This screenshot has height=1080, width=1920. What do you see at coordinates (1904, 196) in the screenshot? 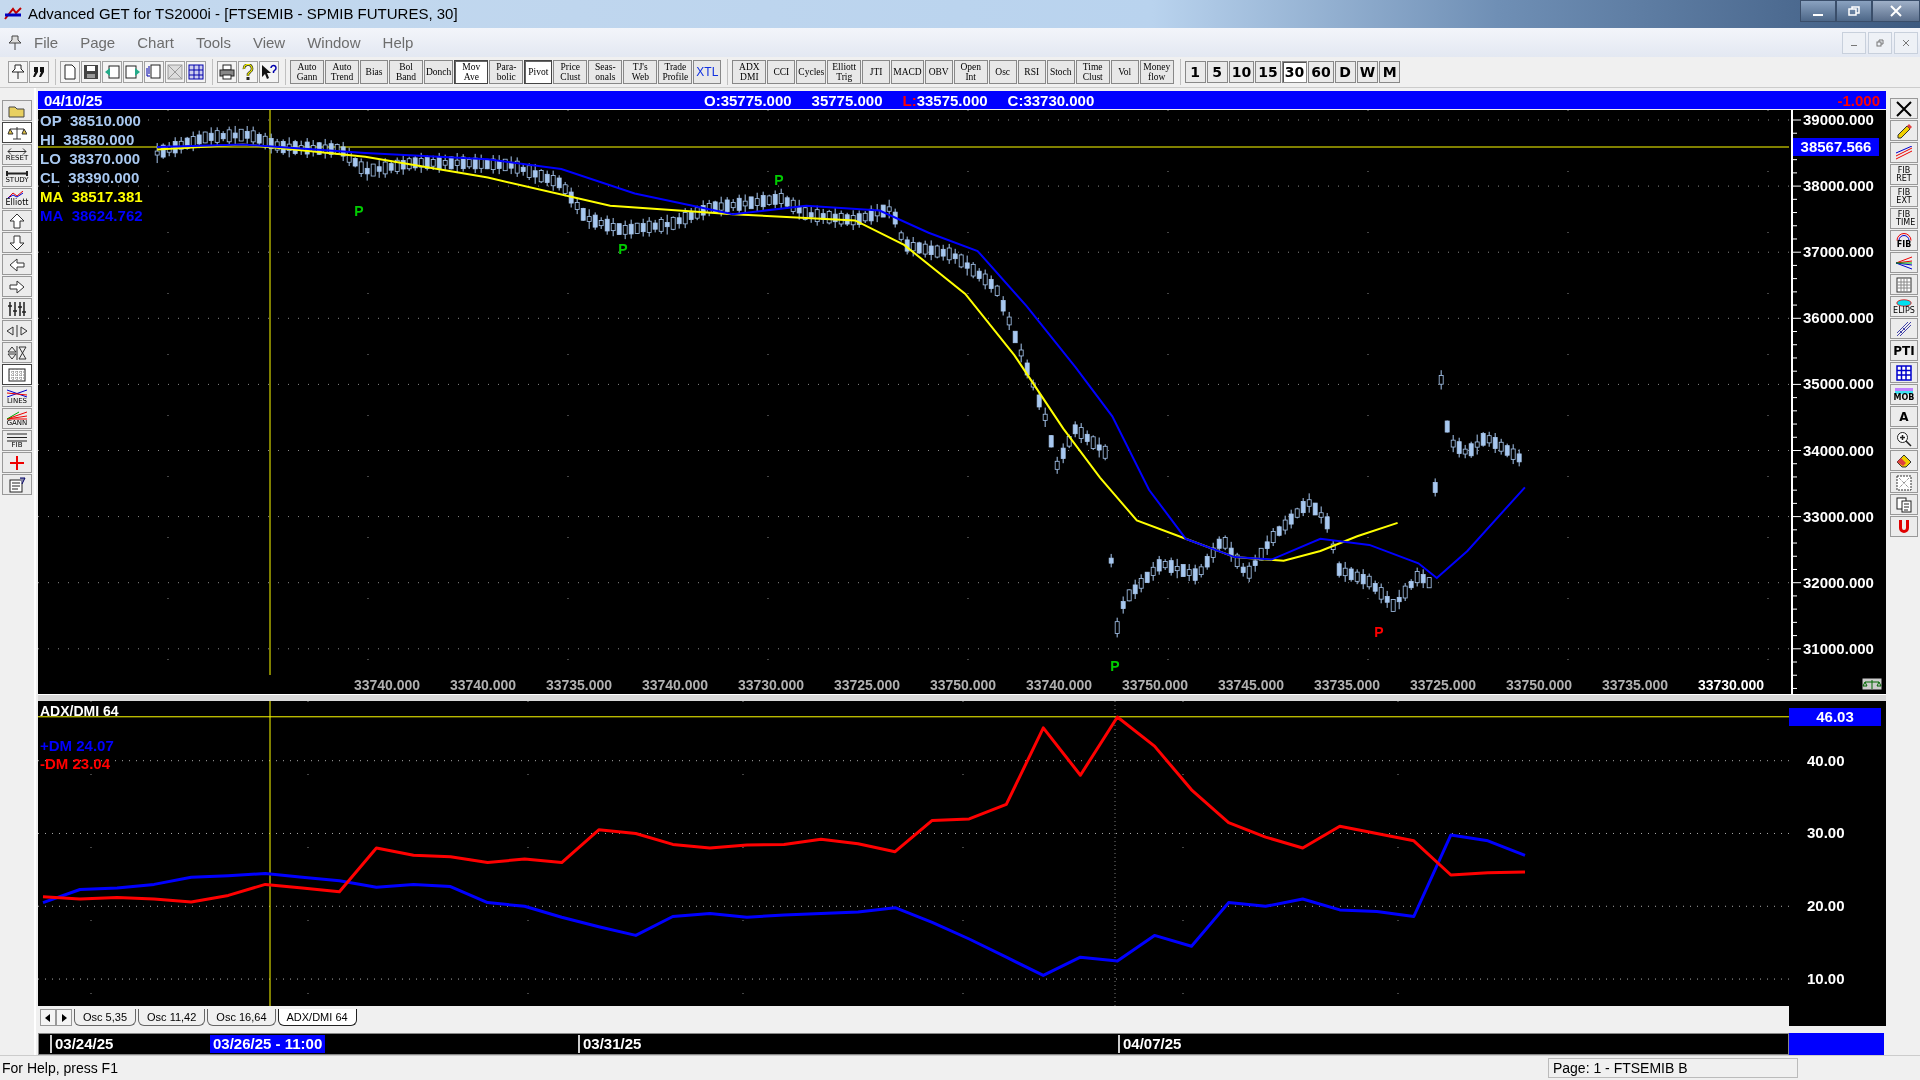
I see `tool-button: FIB EXT` at bounding box center [1904, 196].